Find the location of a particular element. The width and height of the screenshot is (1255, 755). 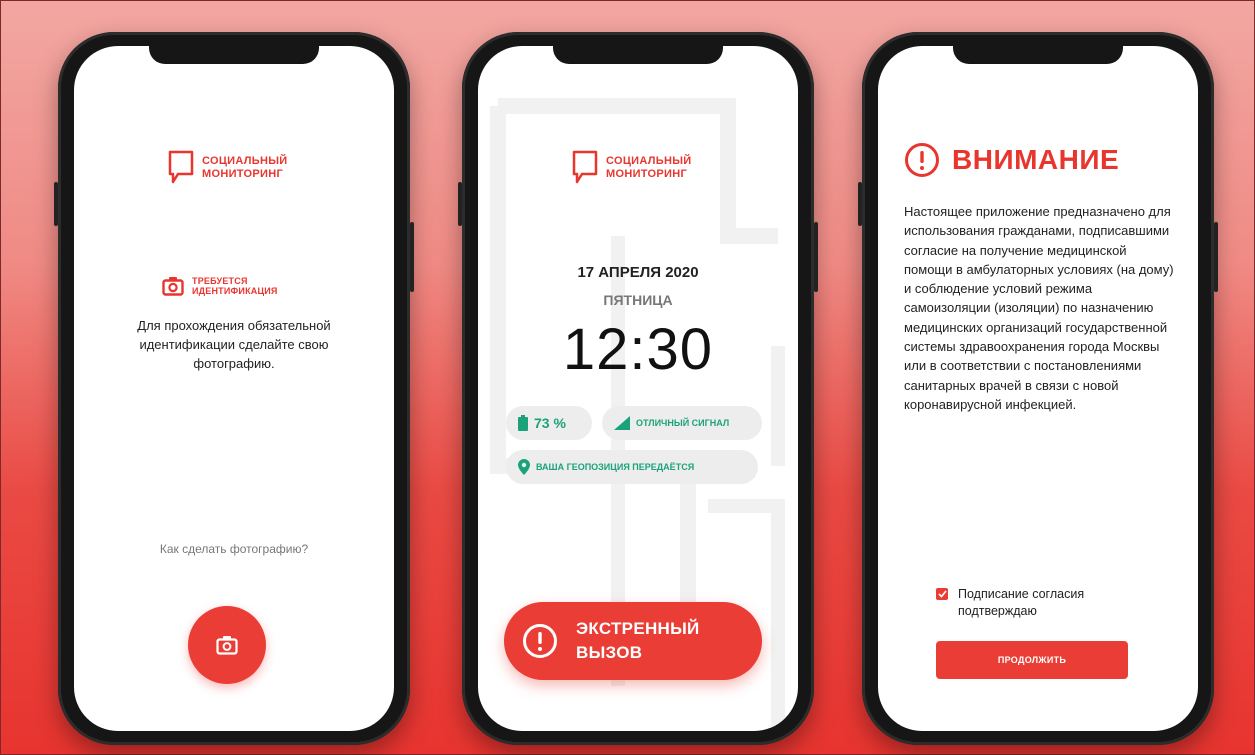

warning-header: ВНИМАНИЕ is located at coordinates (1011, 160).